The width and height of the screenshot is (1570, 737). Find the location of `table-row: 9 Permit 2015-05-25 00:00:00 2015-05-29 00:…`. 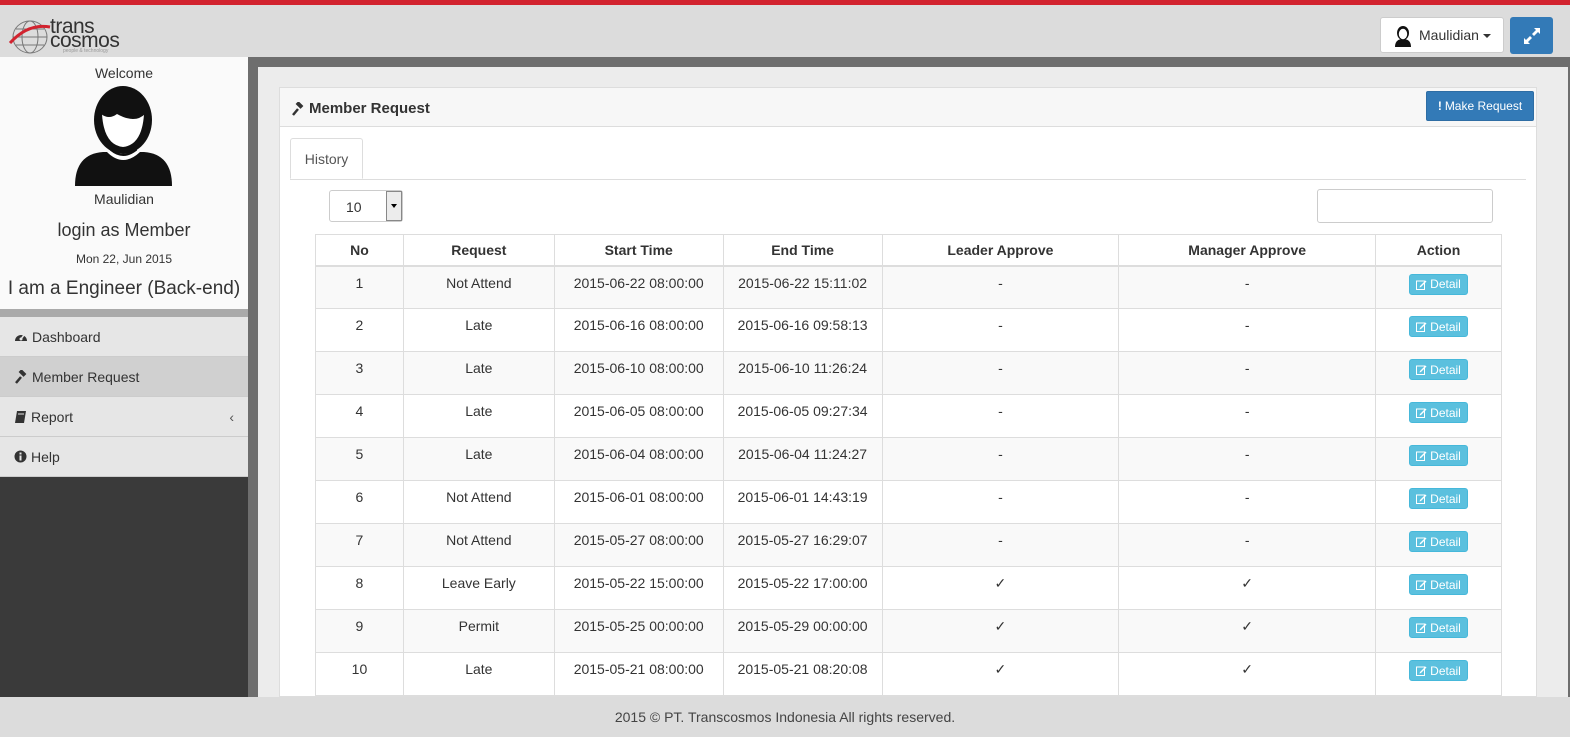

table-row: 9 Permit 2015-05-25 00:00:00 2015-05-29 00:… is located at coordinates (908, 631).